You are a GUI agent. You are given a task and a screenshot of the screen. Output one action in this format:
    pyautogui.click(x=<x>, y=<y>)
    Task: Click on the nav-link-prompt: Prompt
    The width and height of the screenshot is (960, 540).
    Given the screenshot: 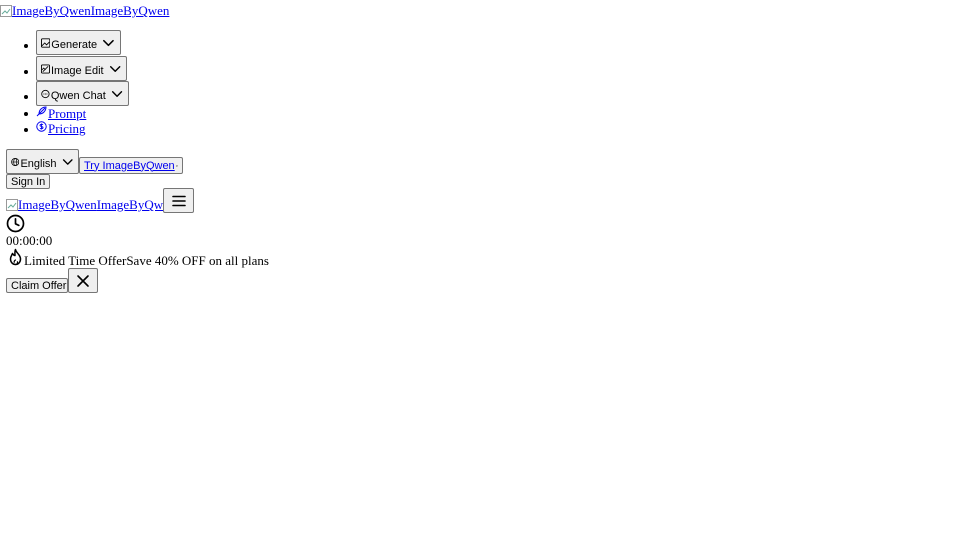 What is the action you would take?
    pyautogui.click(x=61, y=114)
    